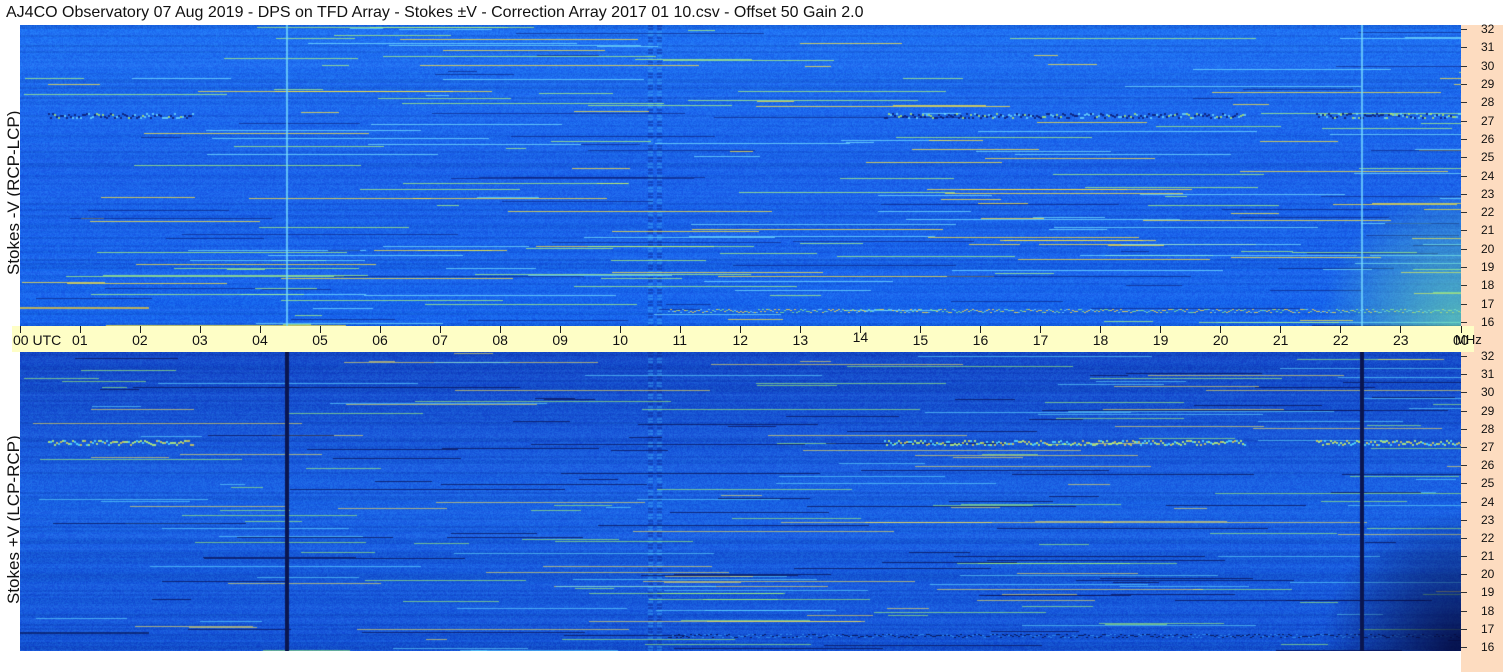  What do you see at coordinates (37, 340) in the screenshot?
I see `time-tick-label: 00 UTC` at bounding box center [37, 340].